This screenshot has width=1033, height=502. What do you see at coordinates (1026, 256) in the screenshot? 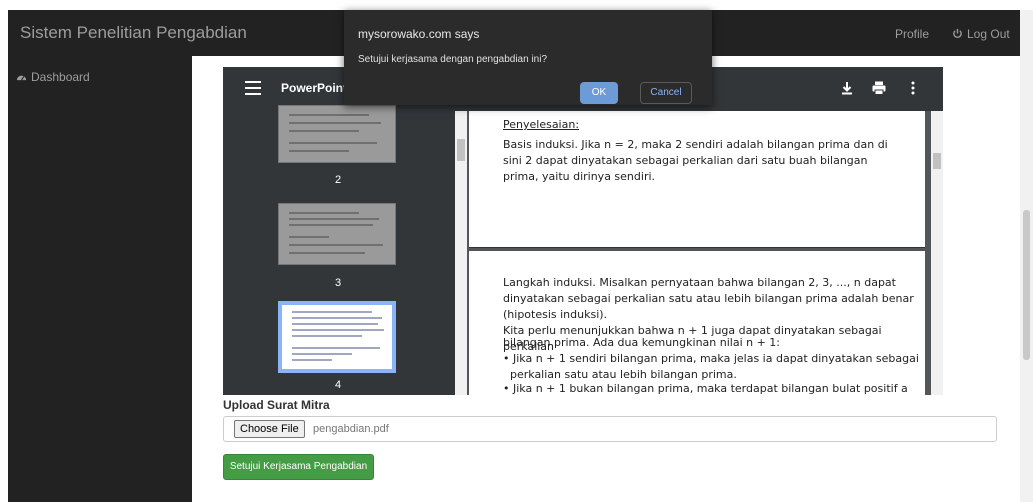
I see `window-scrollbar` at bounding box center [1026, 256].